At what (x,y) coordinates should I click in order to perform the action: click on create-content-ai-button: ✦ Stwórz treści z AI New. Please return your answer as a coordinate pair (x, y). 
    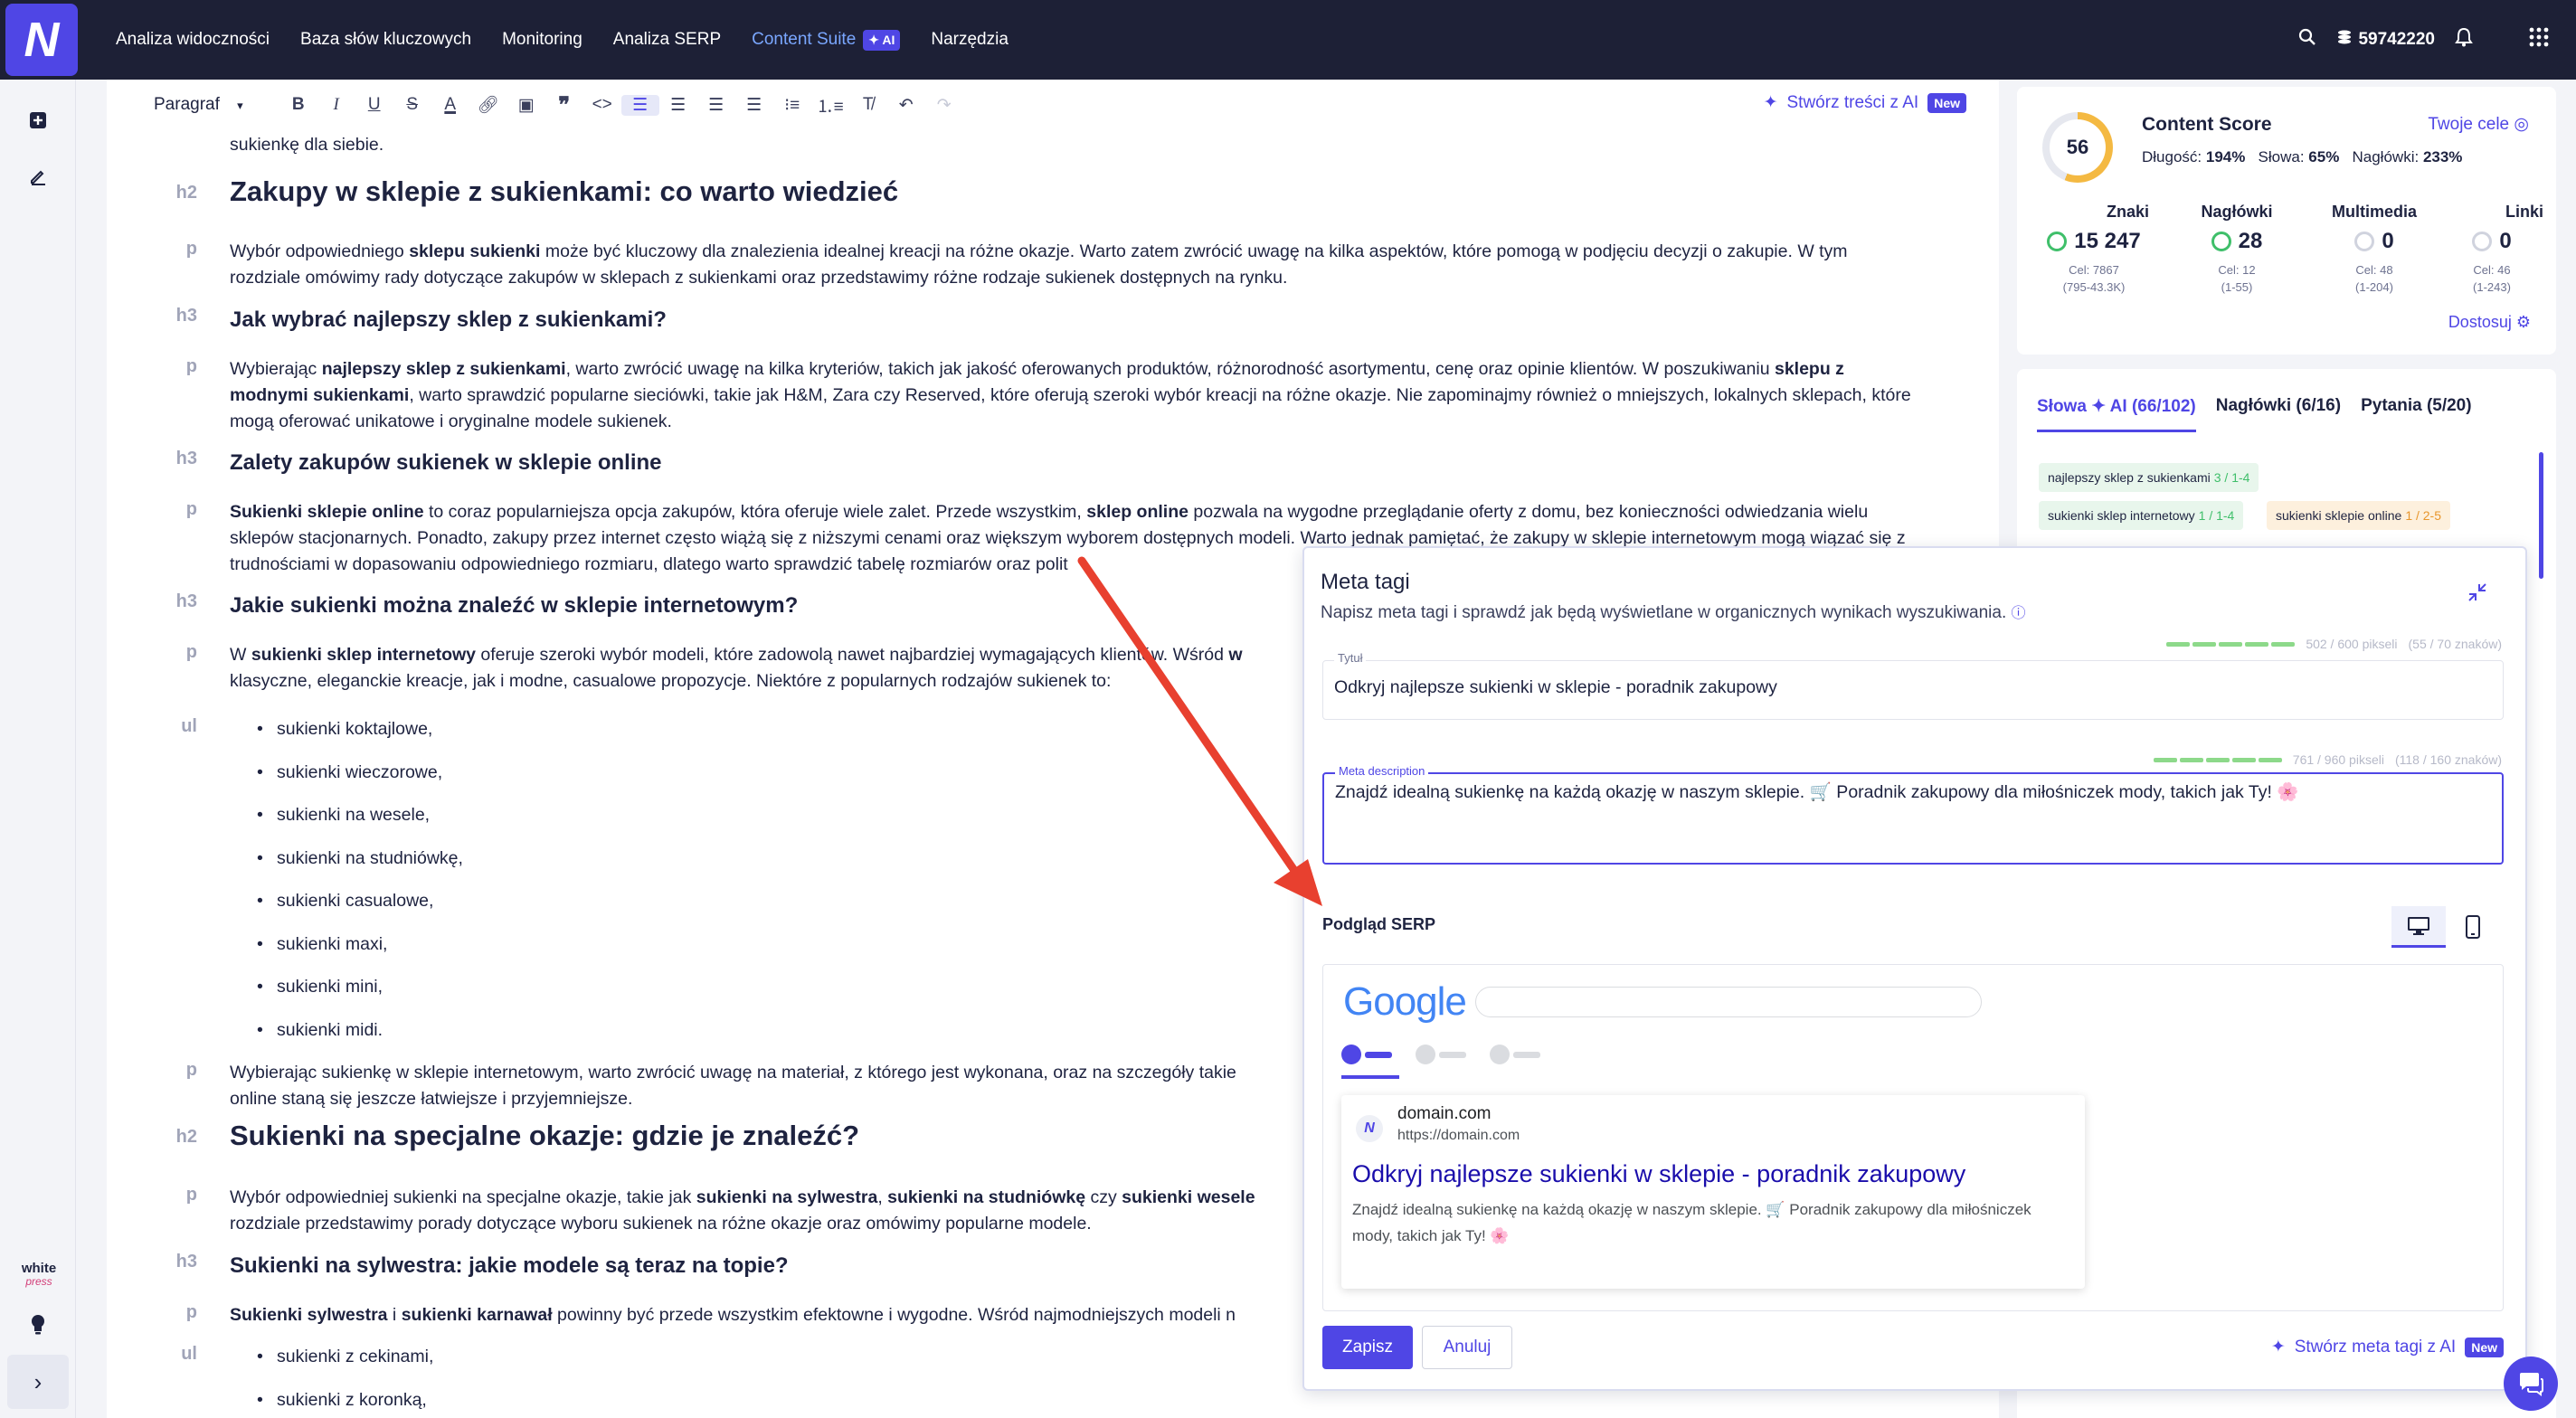
    Looking at the image, I should click on (1865, 102).